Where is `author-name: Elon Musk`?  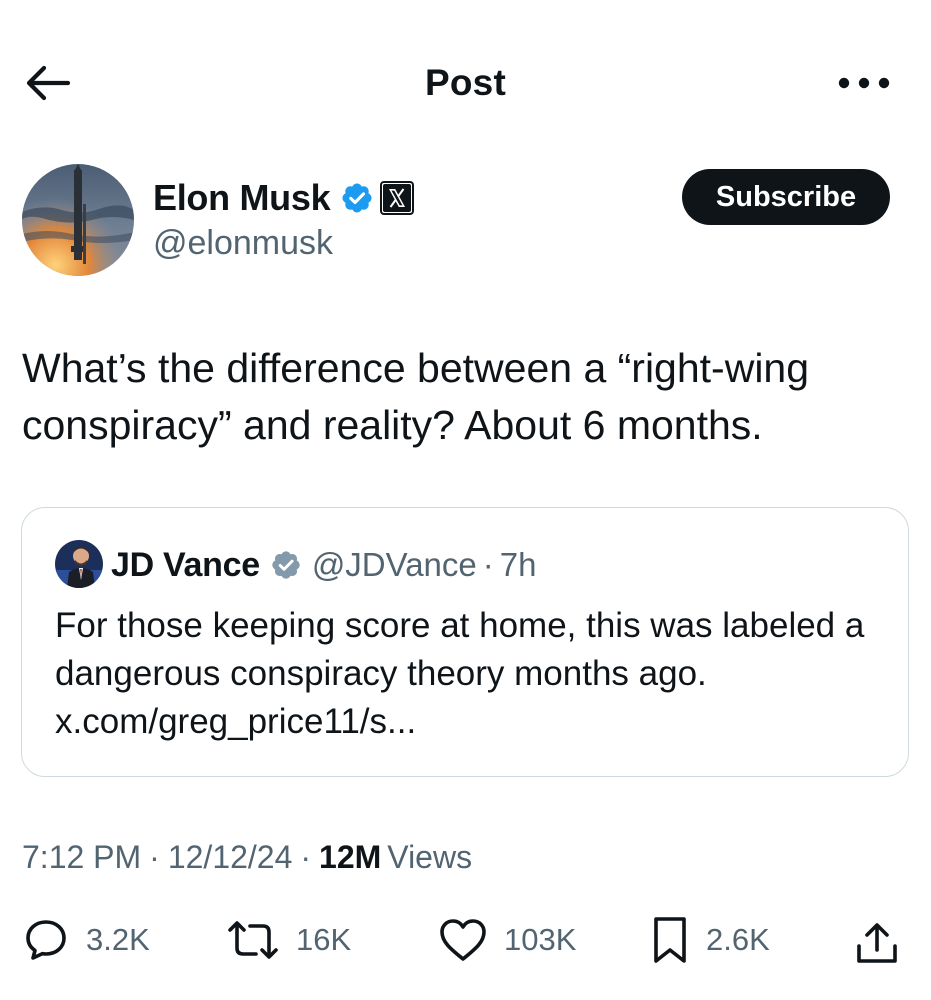
author-name: Elon Musk is located at coordinates (242, 198).